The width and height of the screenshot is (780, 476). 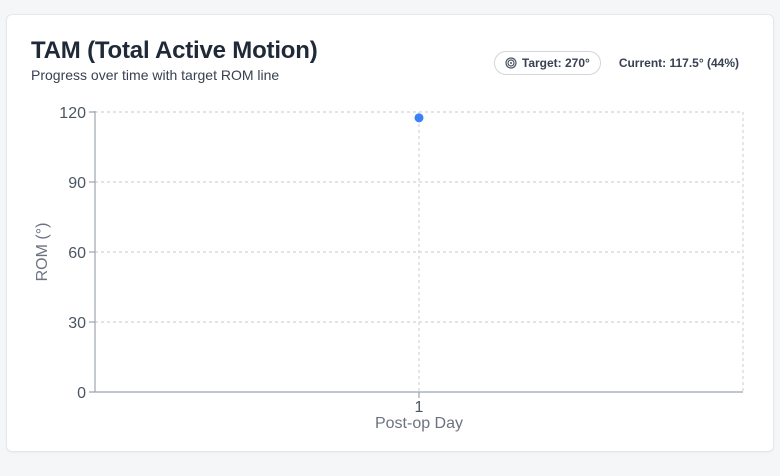 I want to click on y-tick-label: 90, so click(x=77, y=183).